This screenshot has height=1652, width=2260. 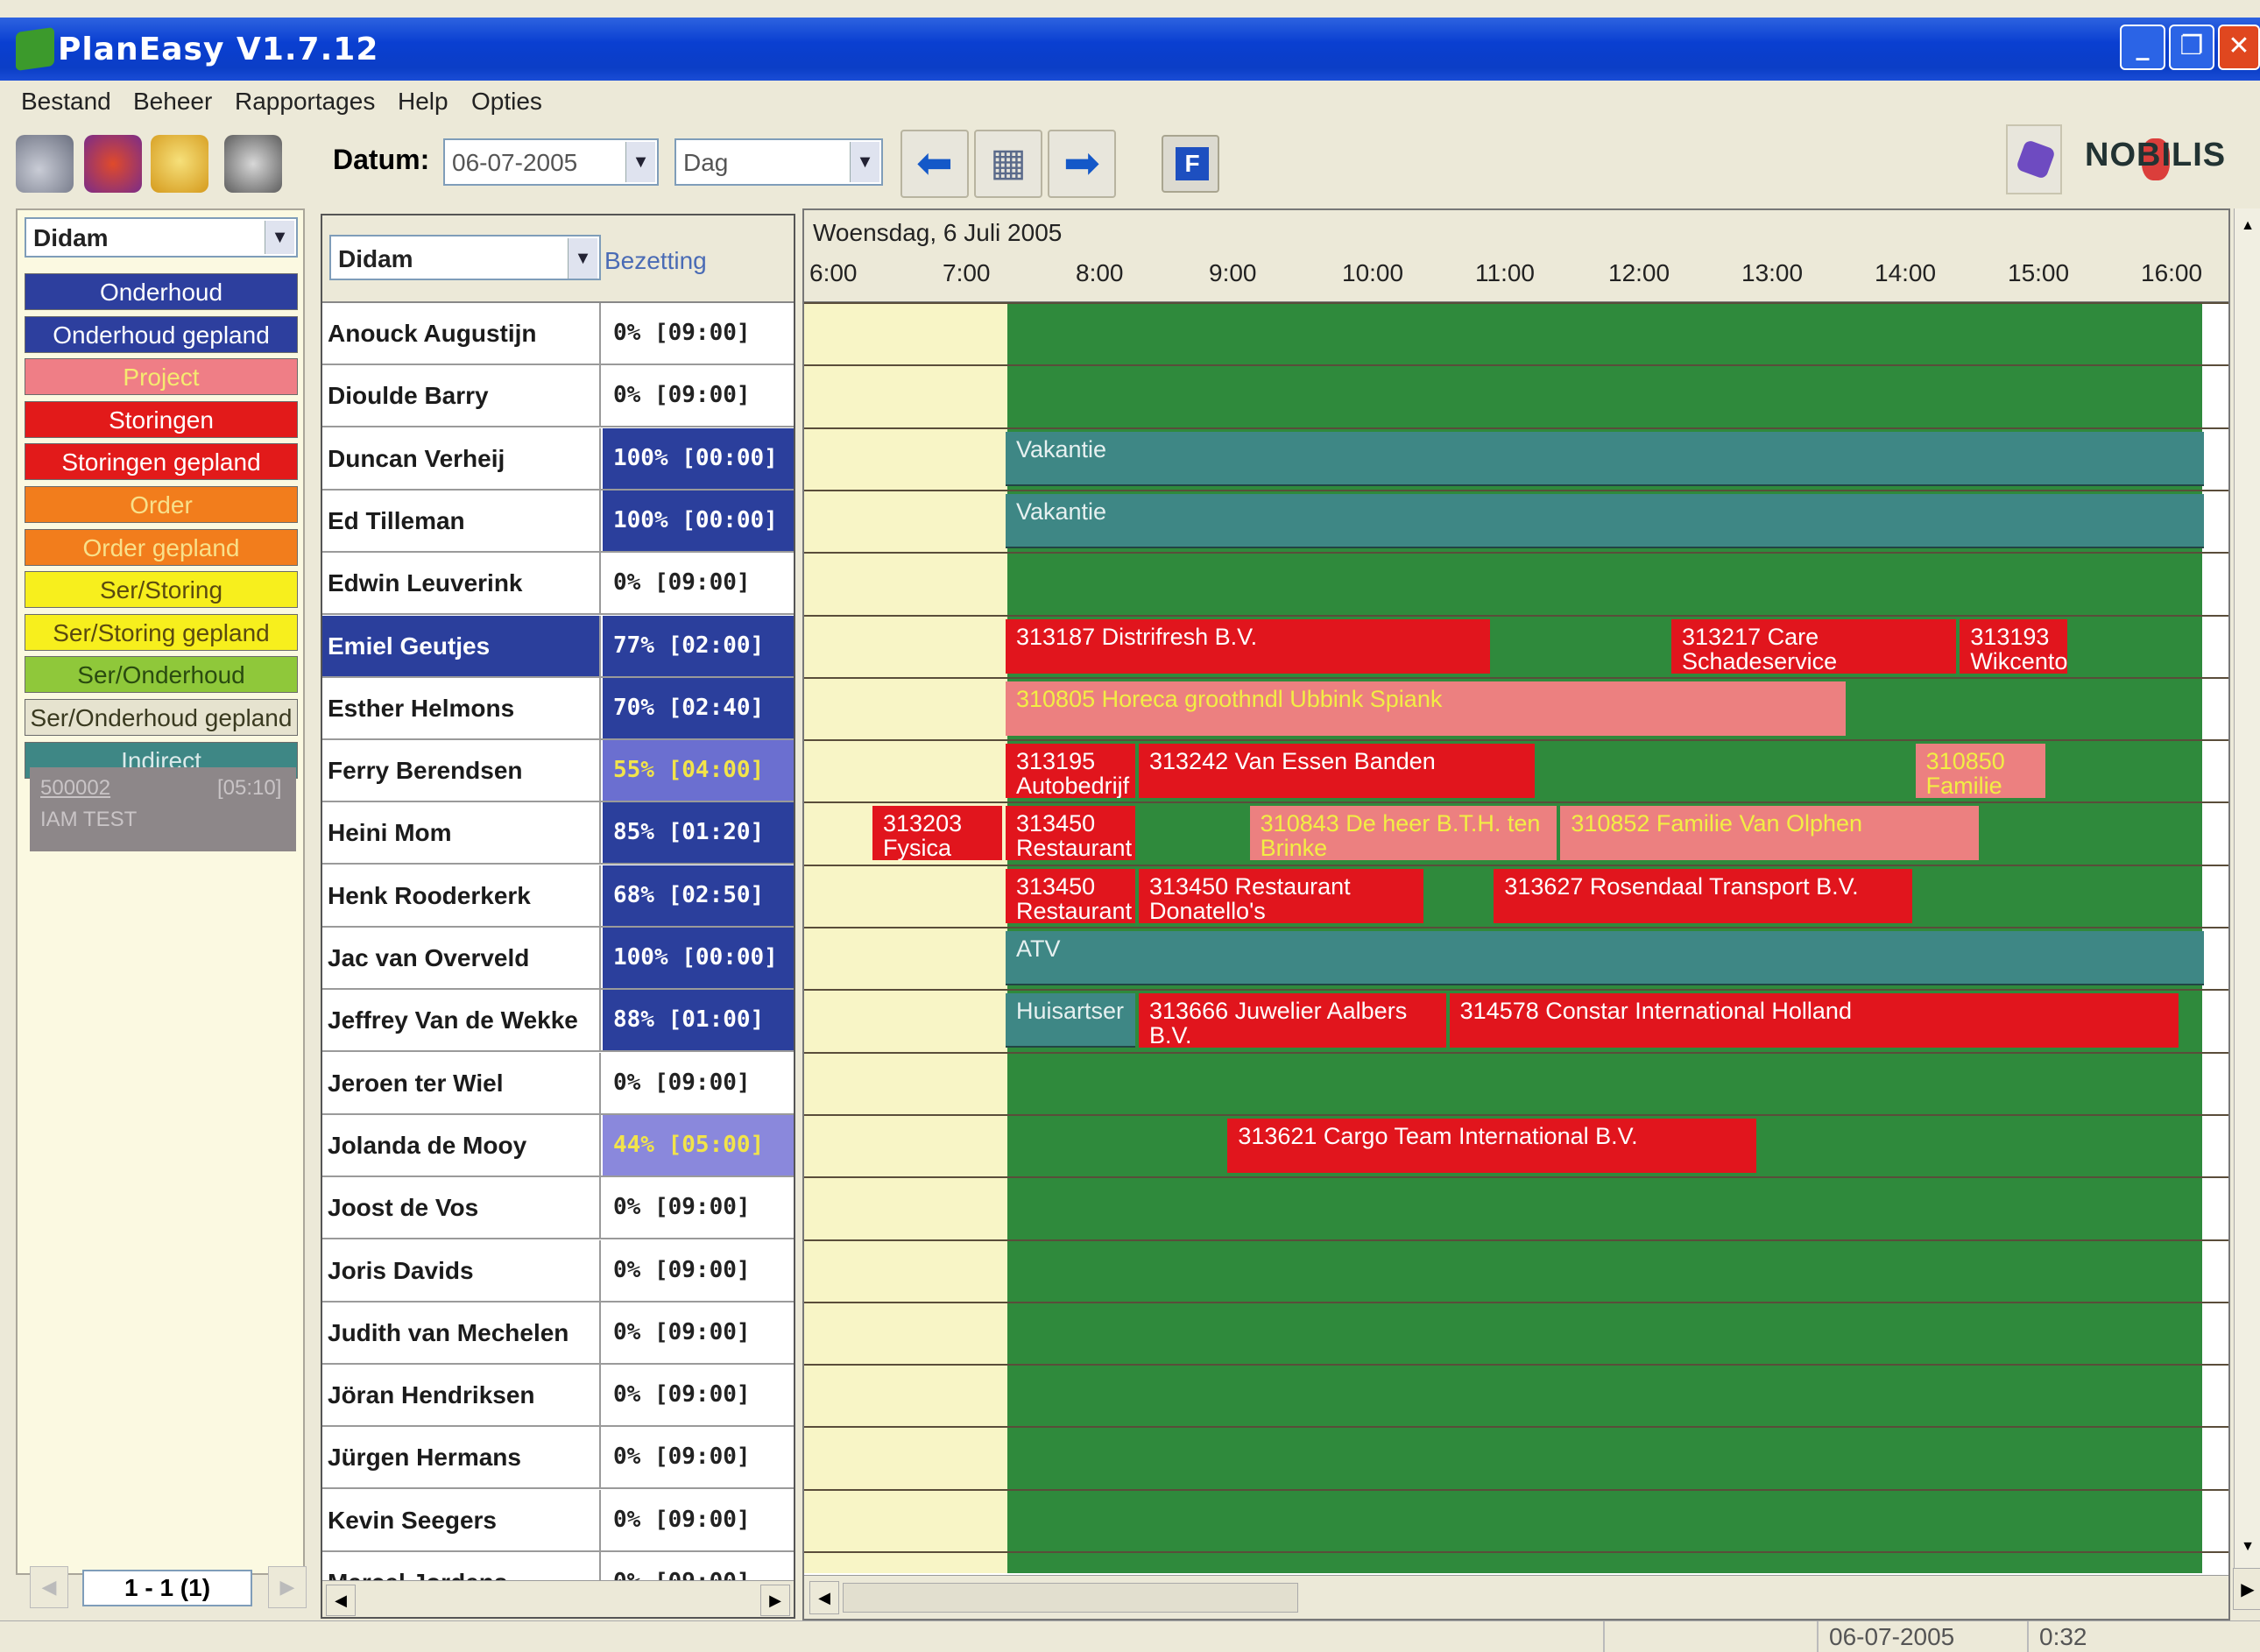 I want to click on appointment-block: 313242 Van Essen Banden, so click(x=1337, y=771).